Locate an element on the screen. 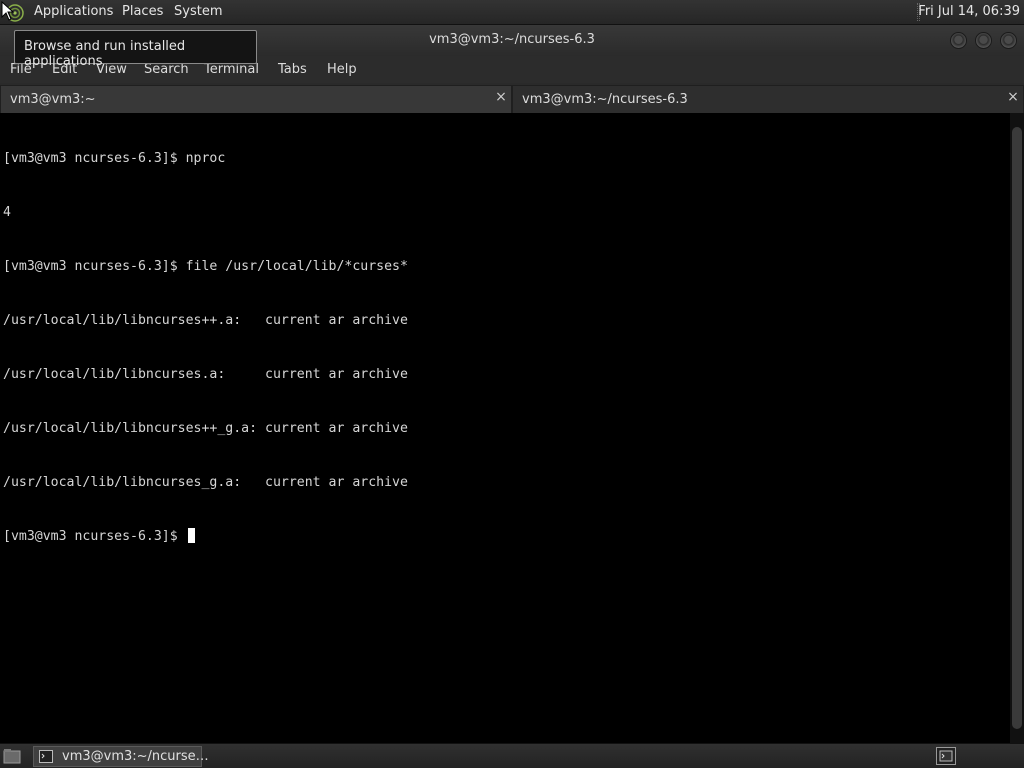 The image size is (1024, 768). text-cursor is located at coordinates (191, 535).